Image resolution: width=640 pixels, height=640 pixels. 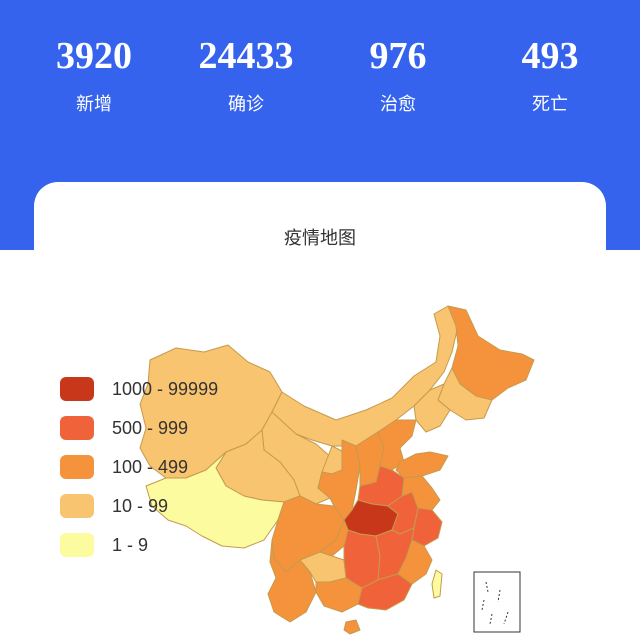 What do you see at coordinates (437, 584) in the screenshot?
I see `region-taiwan` at bounding box center [437, 584].